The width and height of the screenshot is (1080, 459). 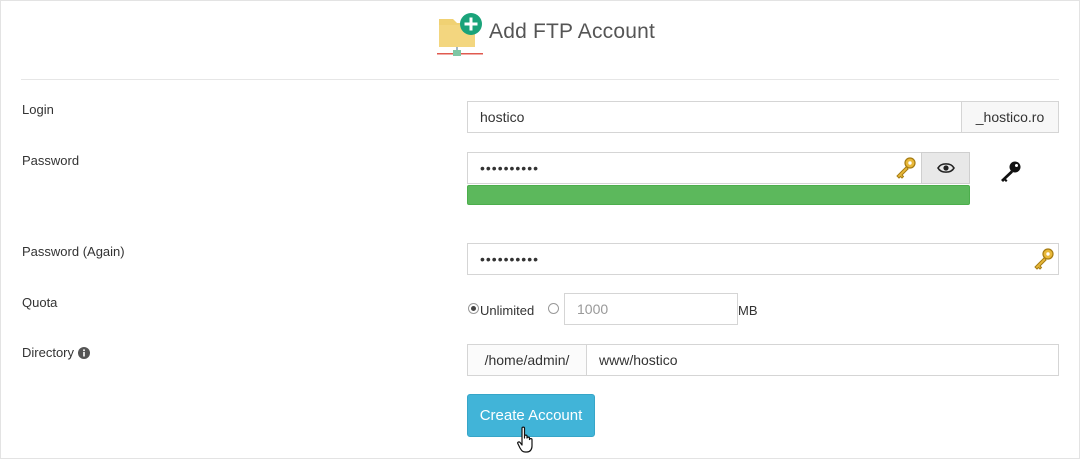 What do you see at coordinates (1010, 117) in the screenshot?
I see `login-suffix: _hostico.ro` at bounding box center [1010, 117].